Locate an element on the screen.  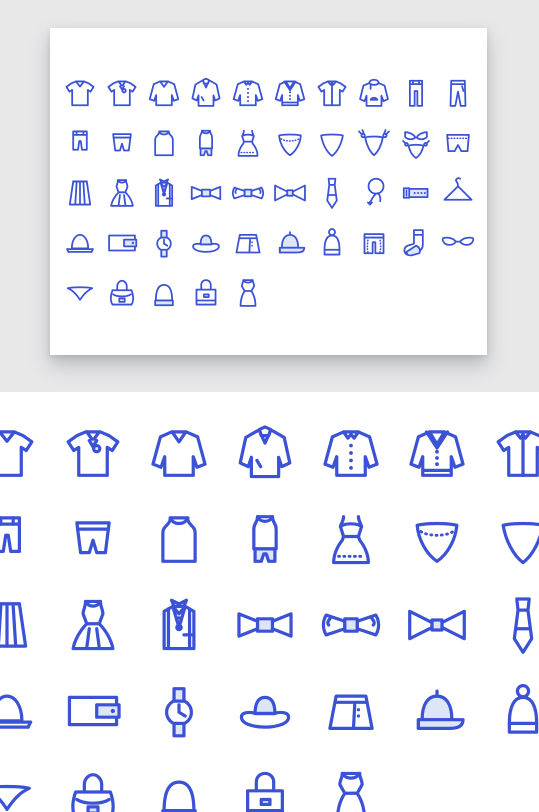
icon-cell-bra is located at coordinates (458, 243).